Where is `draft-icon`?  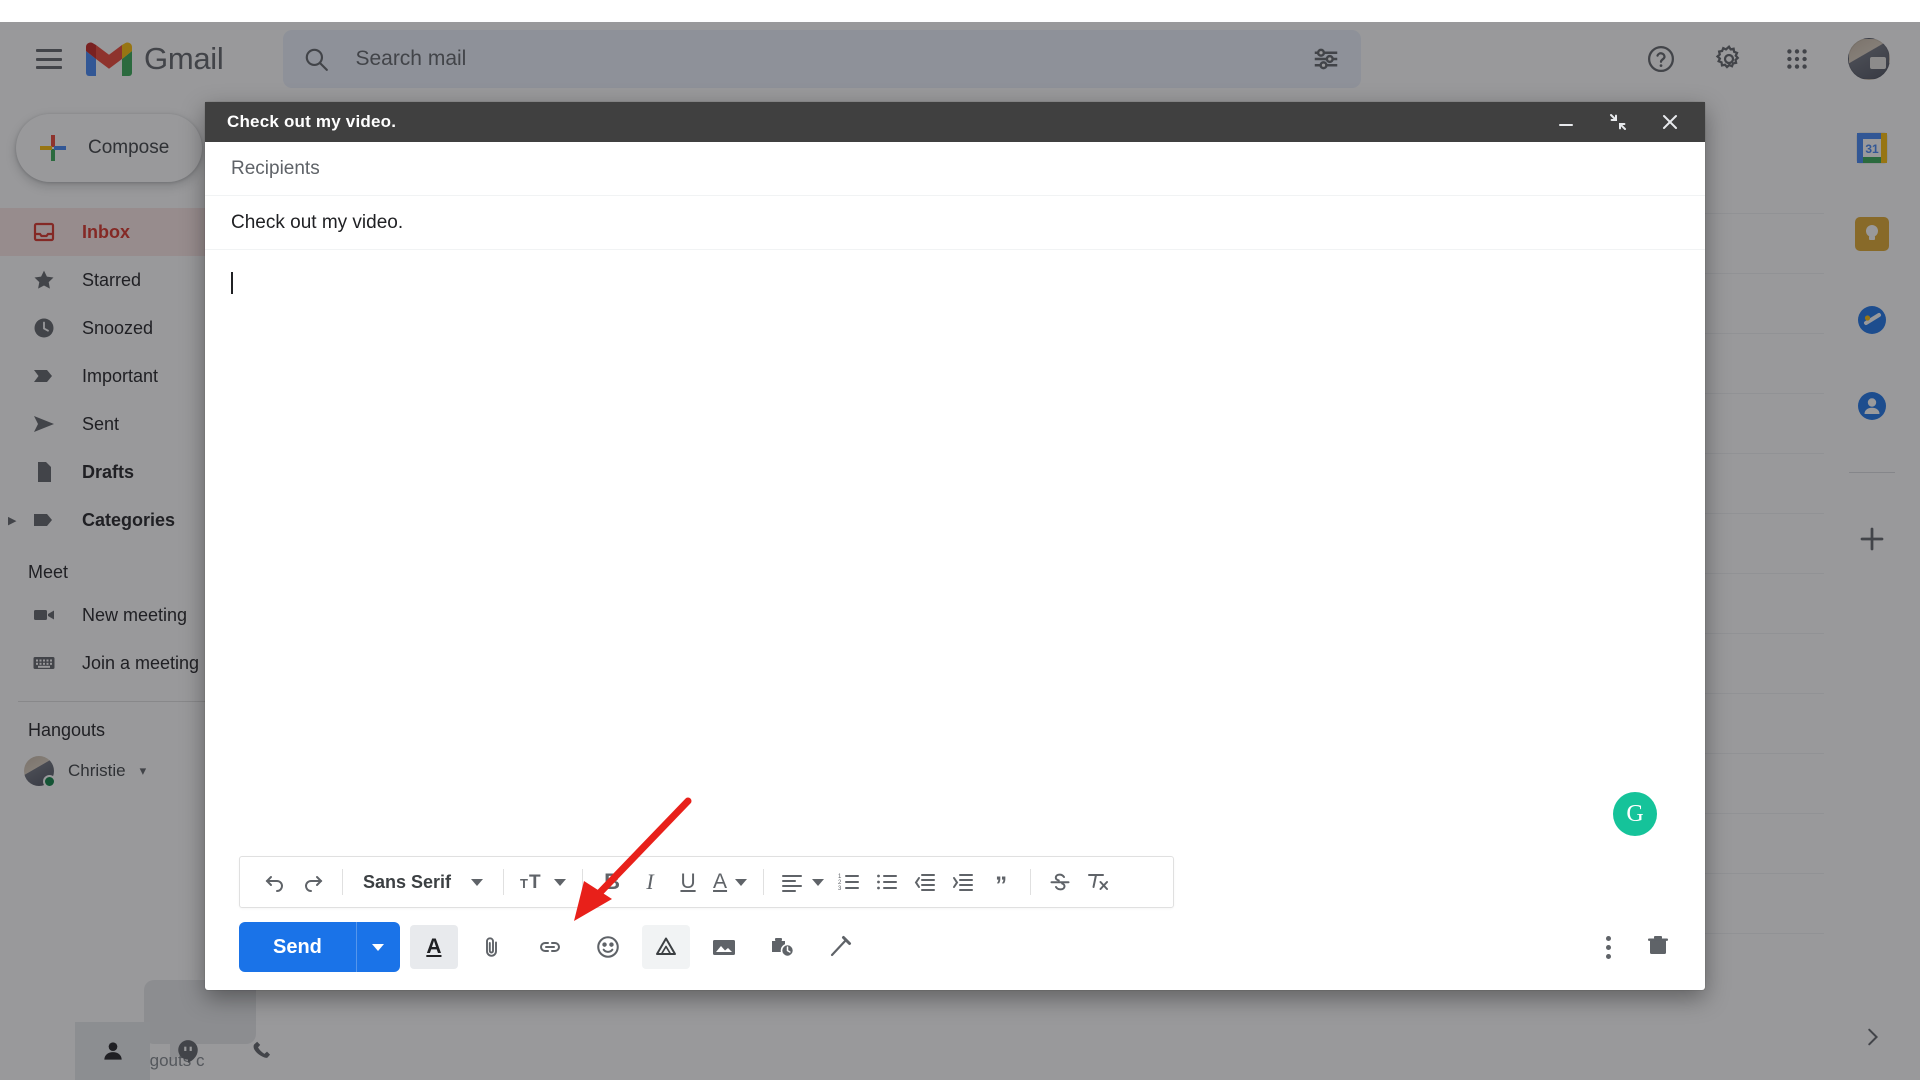
draft-icon is located at coordinates (44, 472).